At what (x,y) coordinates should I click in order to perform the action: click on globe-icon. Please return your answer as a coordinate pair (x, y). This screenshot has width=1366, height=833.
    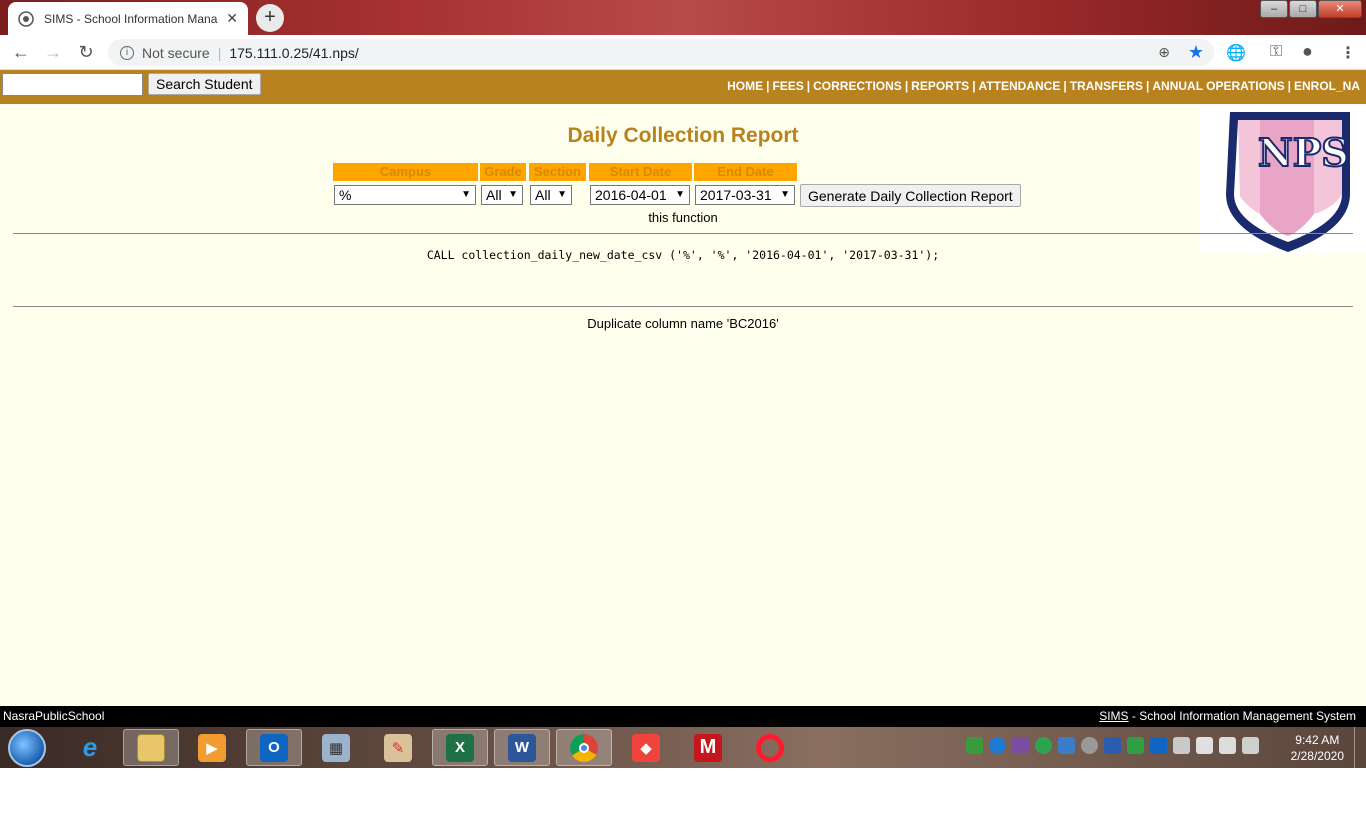
    Looking at the image, I should click on (26, 18).